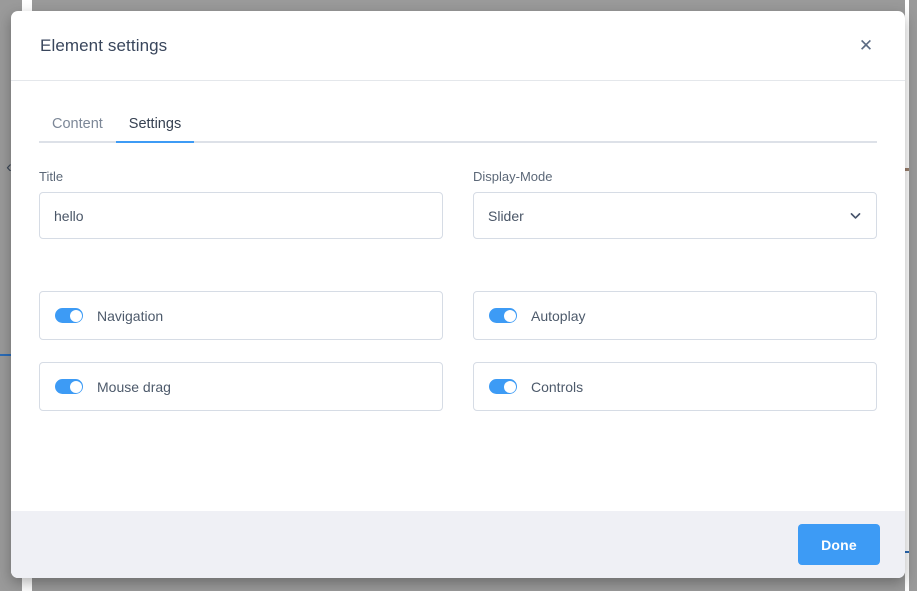 The image size is (917, 591). I want to click on display-mode-field-group: Display-Mode Slider, so click(675, 204).